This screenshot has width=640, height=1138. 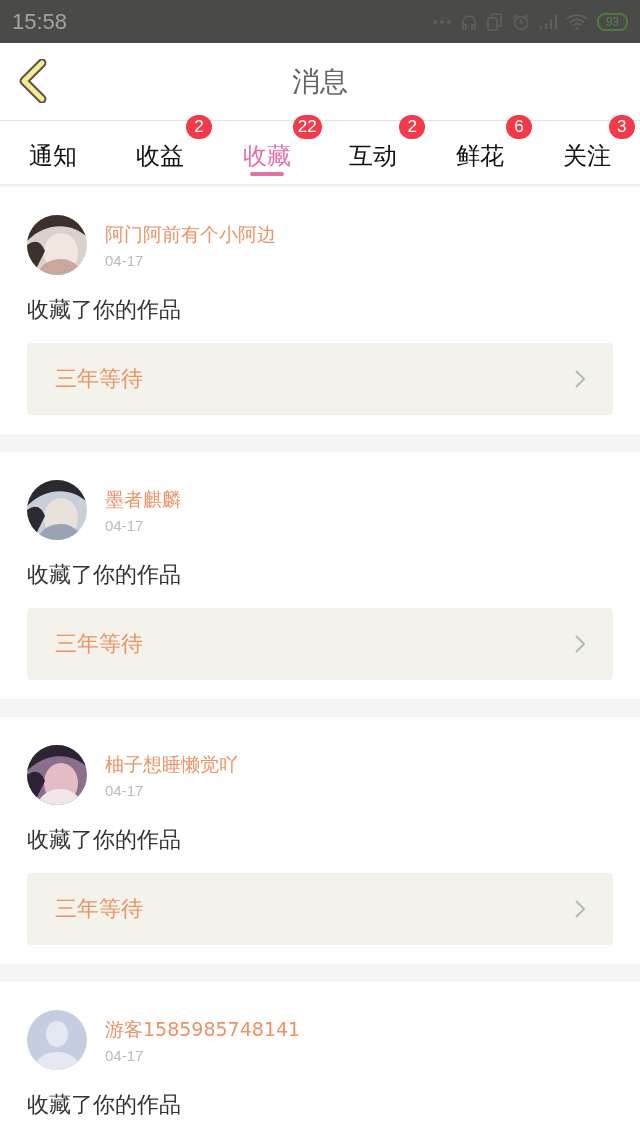 What do you see at coordinates (40, 21) in the screenshot?
I see `clock-time: 15:58` at bounding box center [40, 21].